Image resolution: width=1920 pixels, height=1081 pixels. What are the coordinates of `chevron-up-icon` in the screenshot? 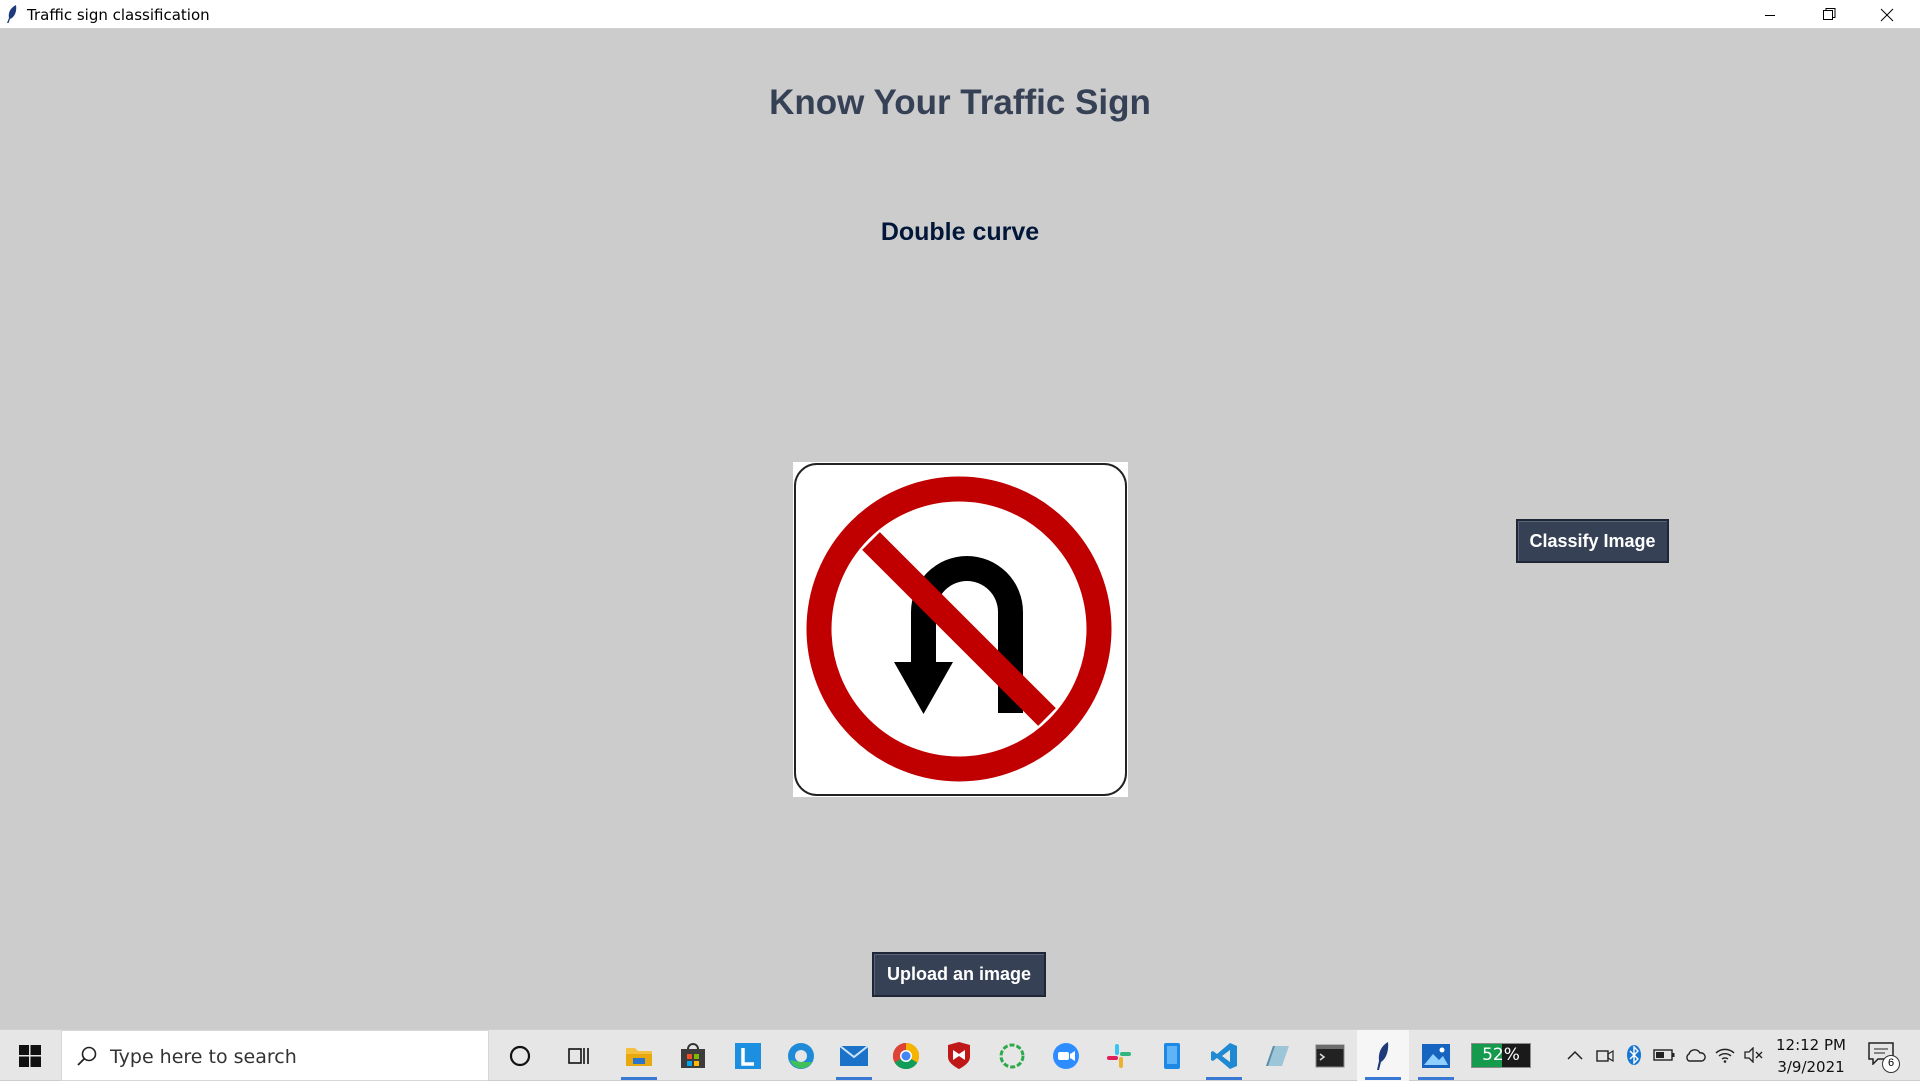 It's located at (1575, 1055).